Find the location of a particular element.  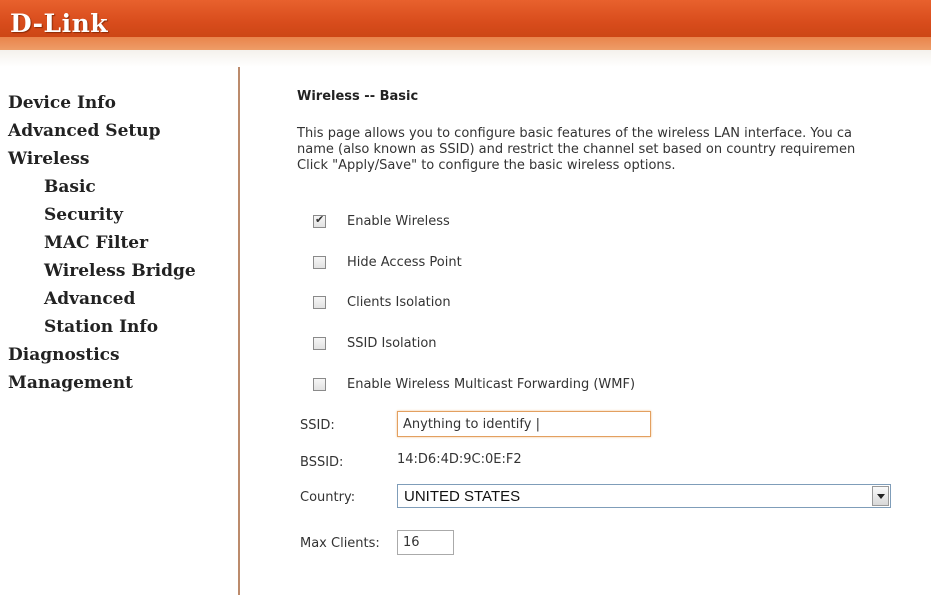

clients-isolation-row: Clients Isolation is located at coordinates (382, 302).